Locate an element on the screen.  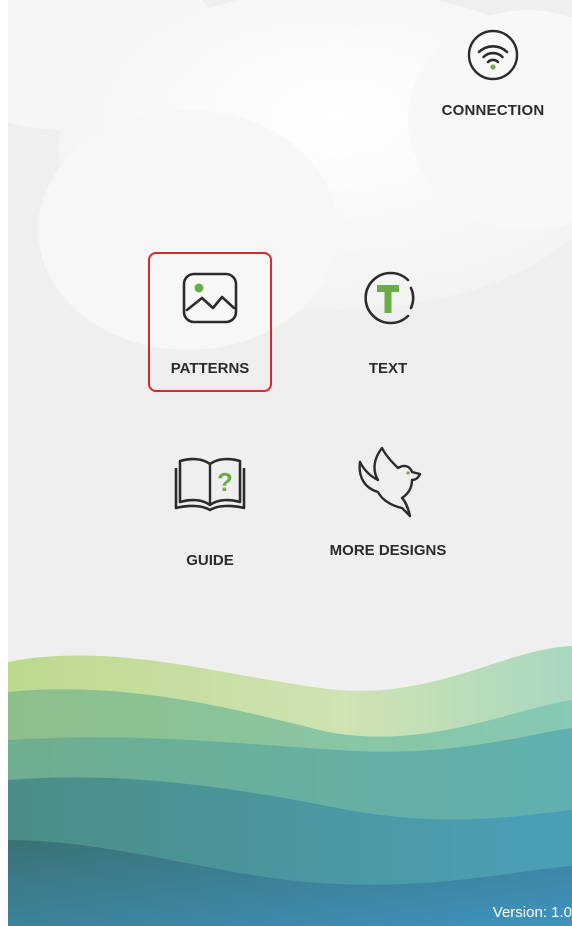
more-designs-button: MORE DESIGNS is located at coordinates (388, 510).